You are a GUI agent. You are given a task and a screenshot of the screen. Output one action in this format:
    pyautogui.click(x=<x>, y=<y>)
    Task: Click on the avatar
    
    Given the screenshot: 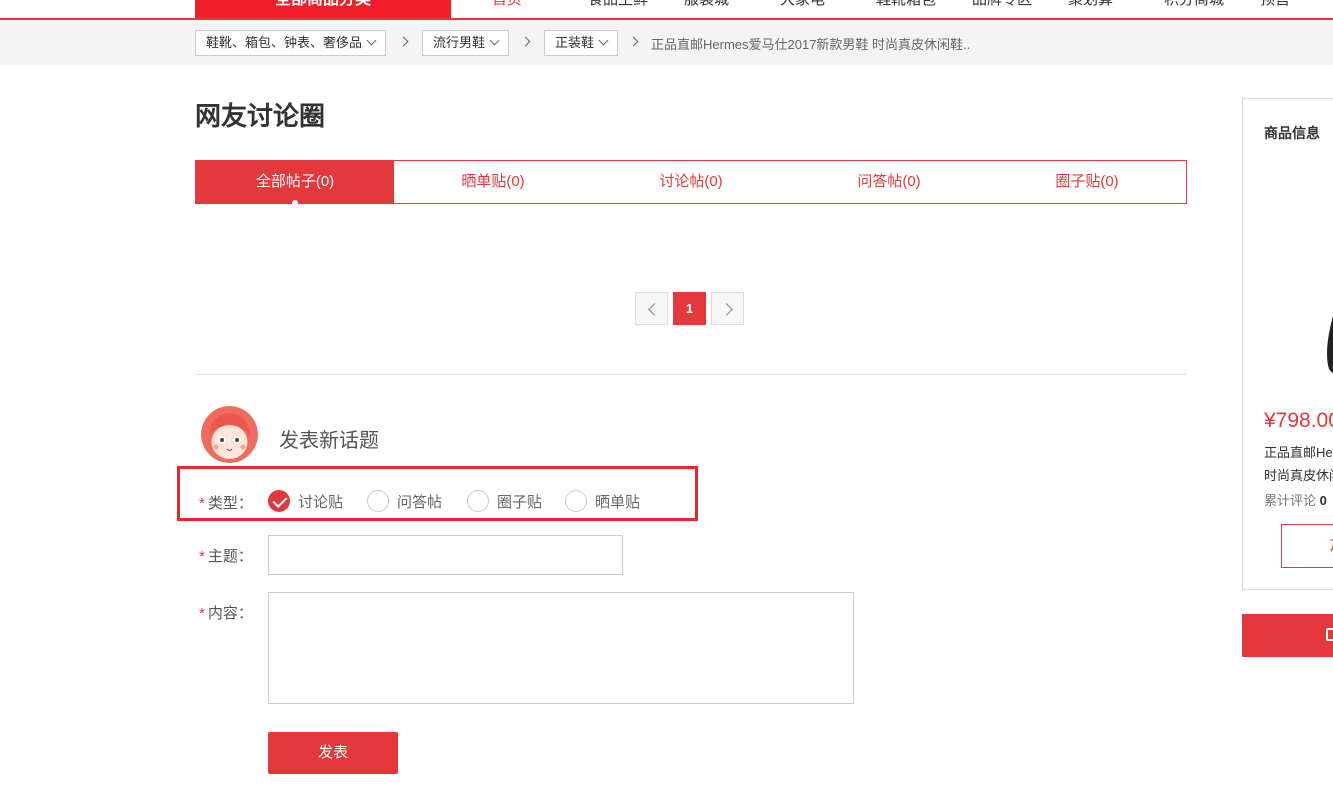 What is the action you would take?
    pyautogui.click(x=229, y=434)
    